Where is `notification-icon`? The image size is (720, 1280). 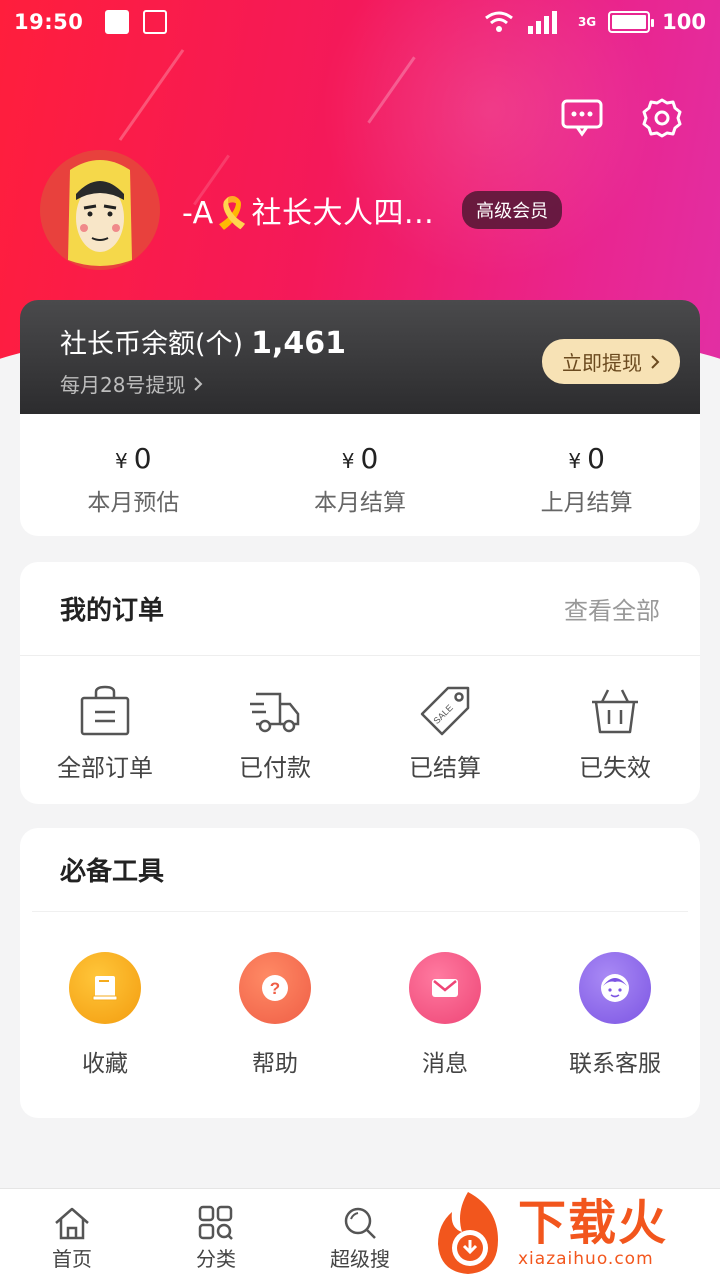
notification-icon is located at coordinates (117, 22).